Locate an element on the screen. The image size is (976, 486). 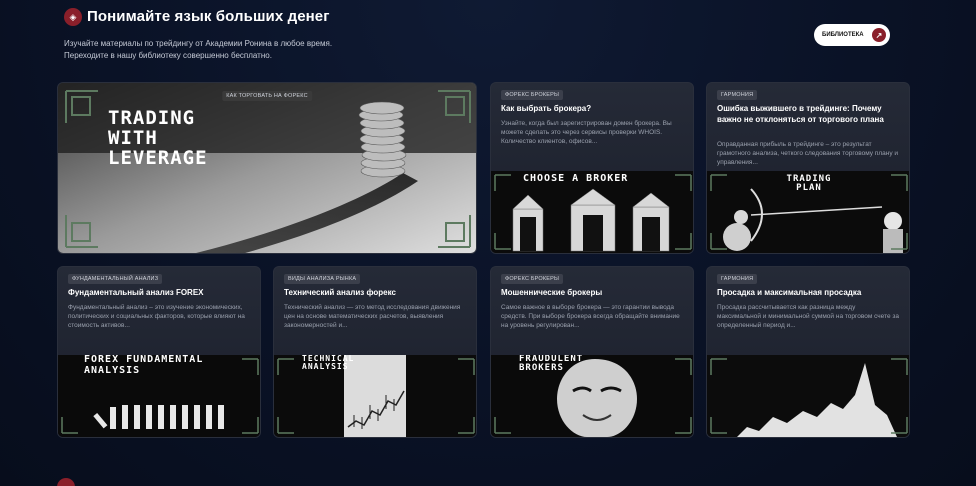
featured-image-title: TRADING WITH LEVERAGE is located at coordinates (158, 138).